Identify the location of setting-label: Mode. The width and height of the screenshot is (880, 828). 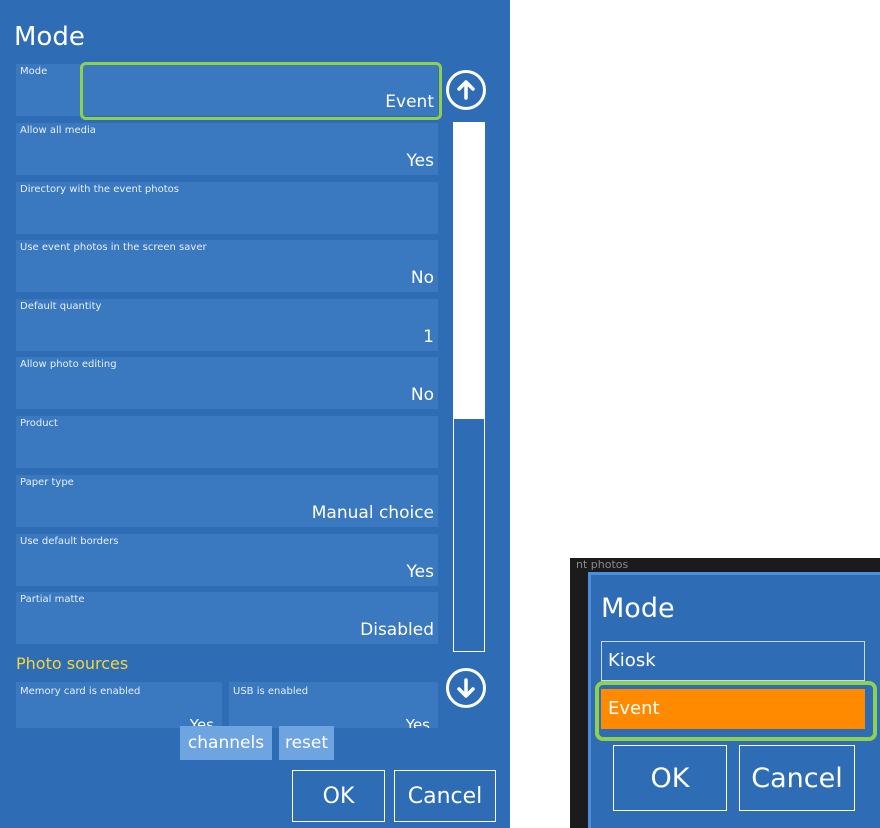
(34, 71).